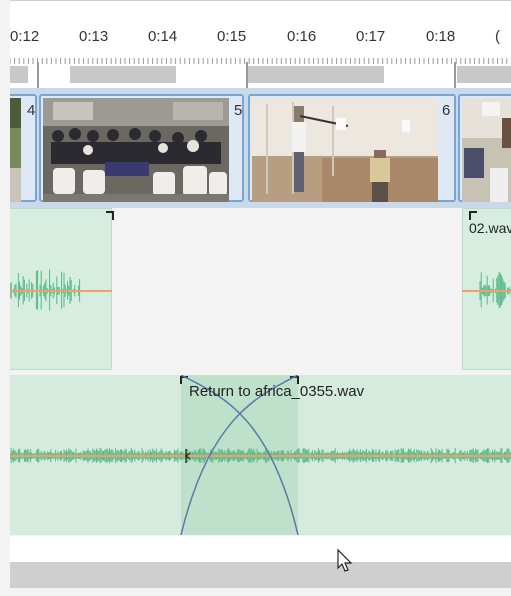  What do you see at coordinates (260, 549) in the screenshot?
I see `empty-track-area` at bounding box center [260, 549].